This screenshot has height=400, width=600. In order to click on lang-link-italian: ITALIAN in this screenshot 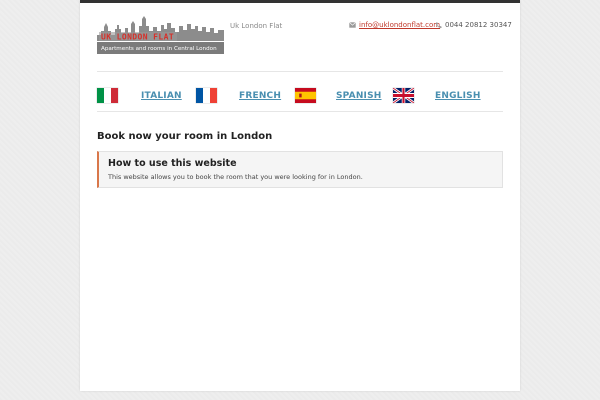, I will do `click(161, 96)`.